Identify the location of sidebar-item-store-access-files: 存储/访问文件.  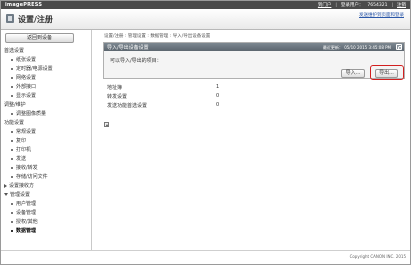
(29, 176).